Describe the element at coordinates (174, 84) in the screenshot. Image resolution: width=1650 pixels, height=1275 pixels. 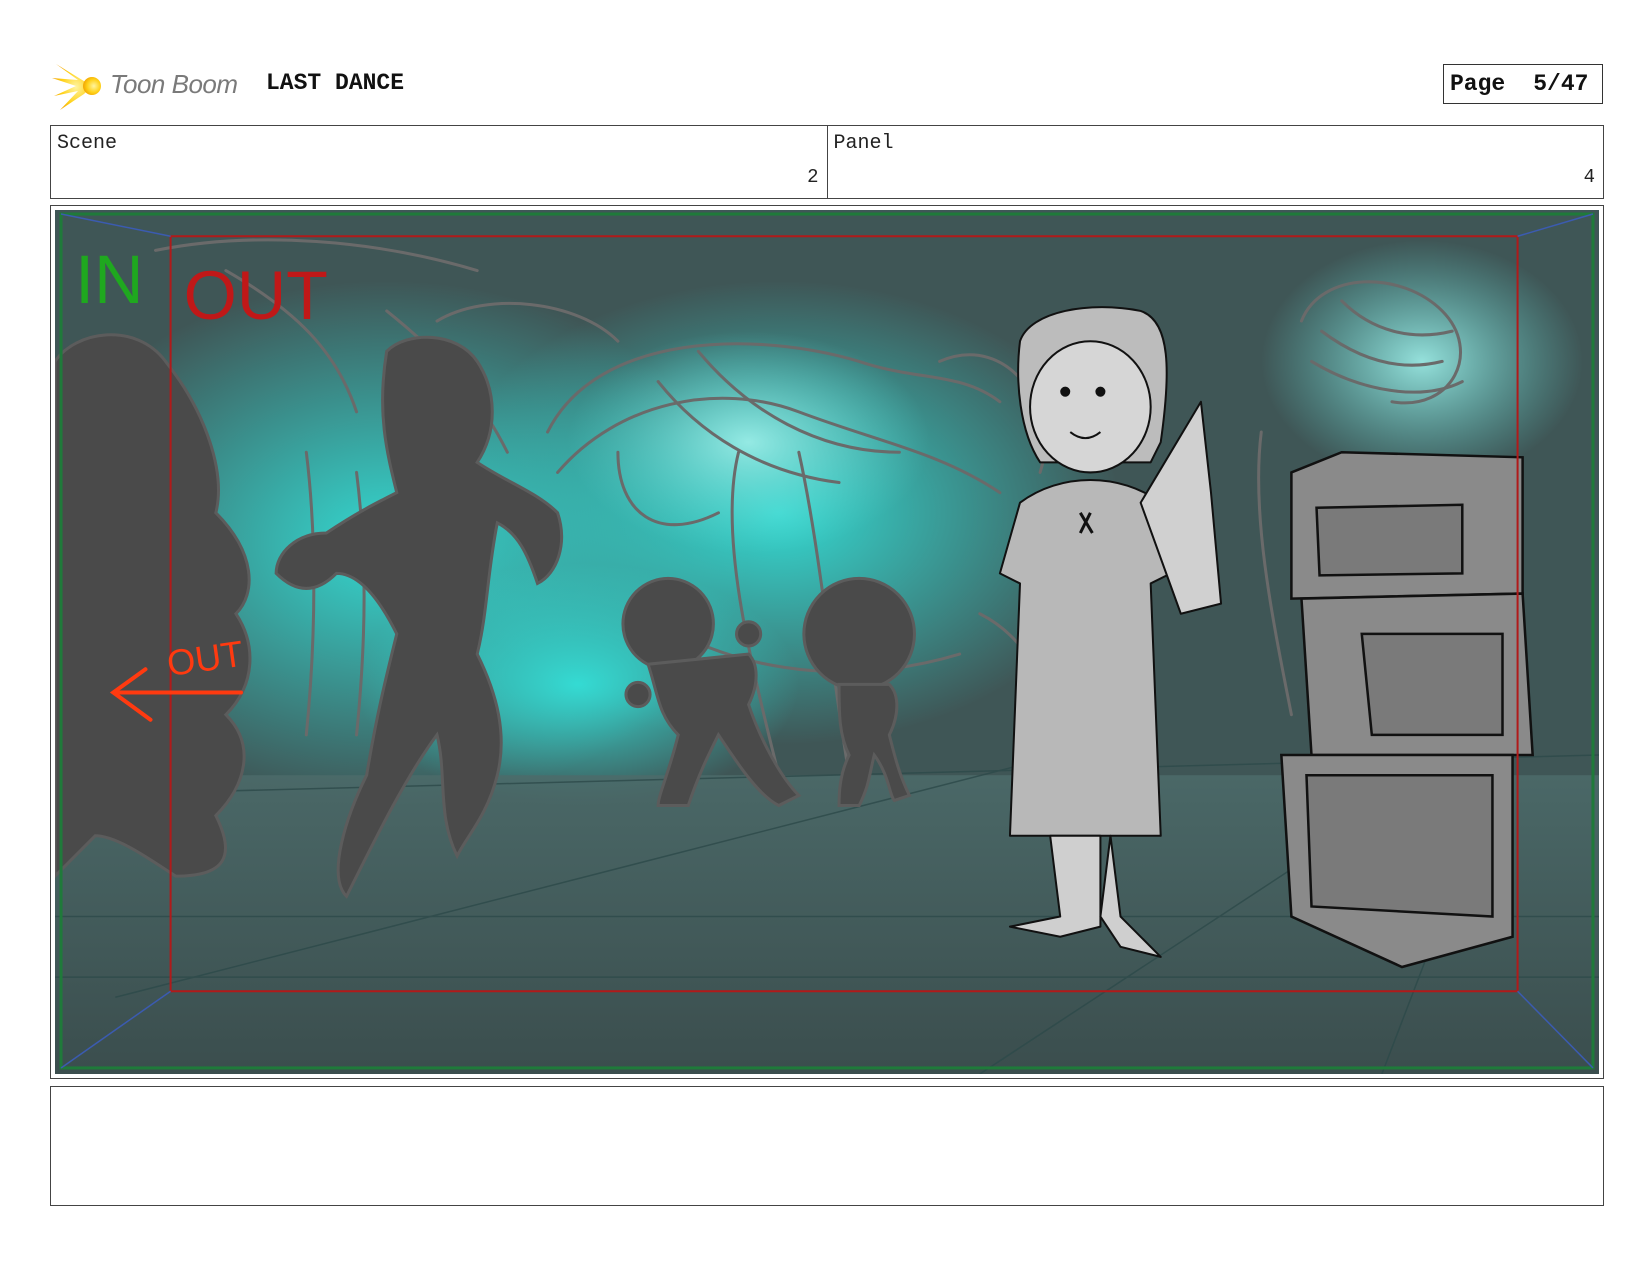
I see `logo-text: Toon Boom` at that location.